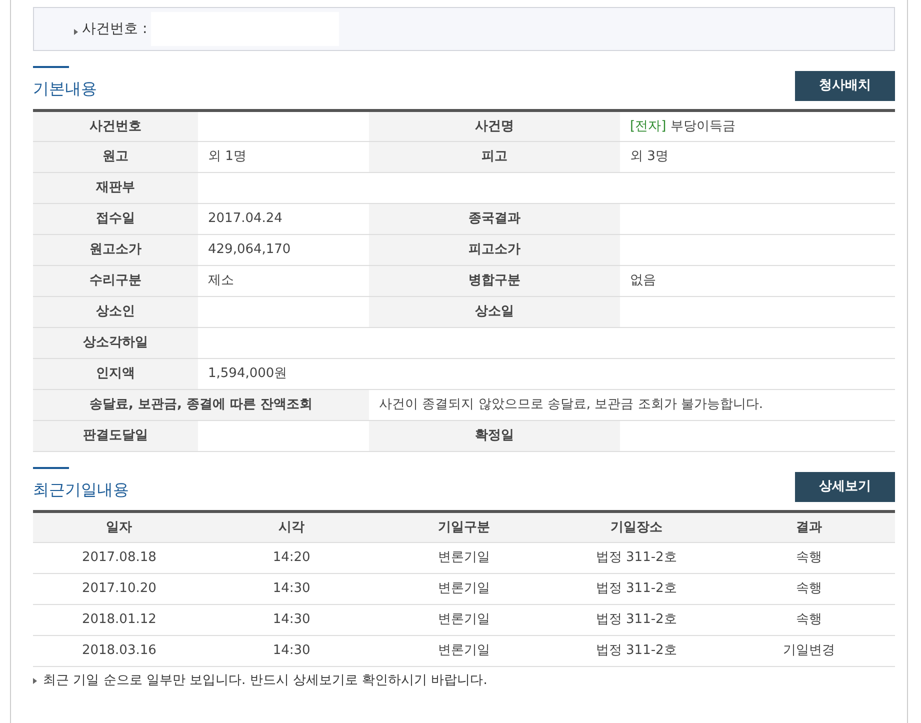  What do you see at coordinates (636, 527) in the screenshot?
I see `column-header: 기일장소` at bounding box center [636, 527].